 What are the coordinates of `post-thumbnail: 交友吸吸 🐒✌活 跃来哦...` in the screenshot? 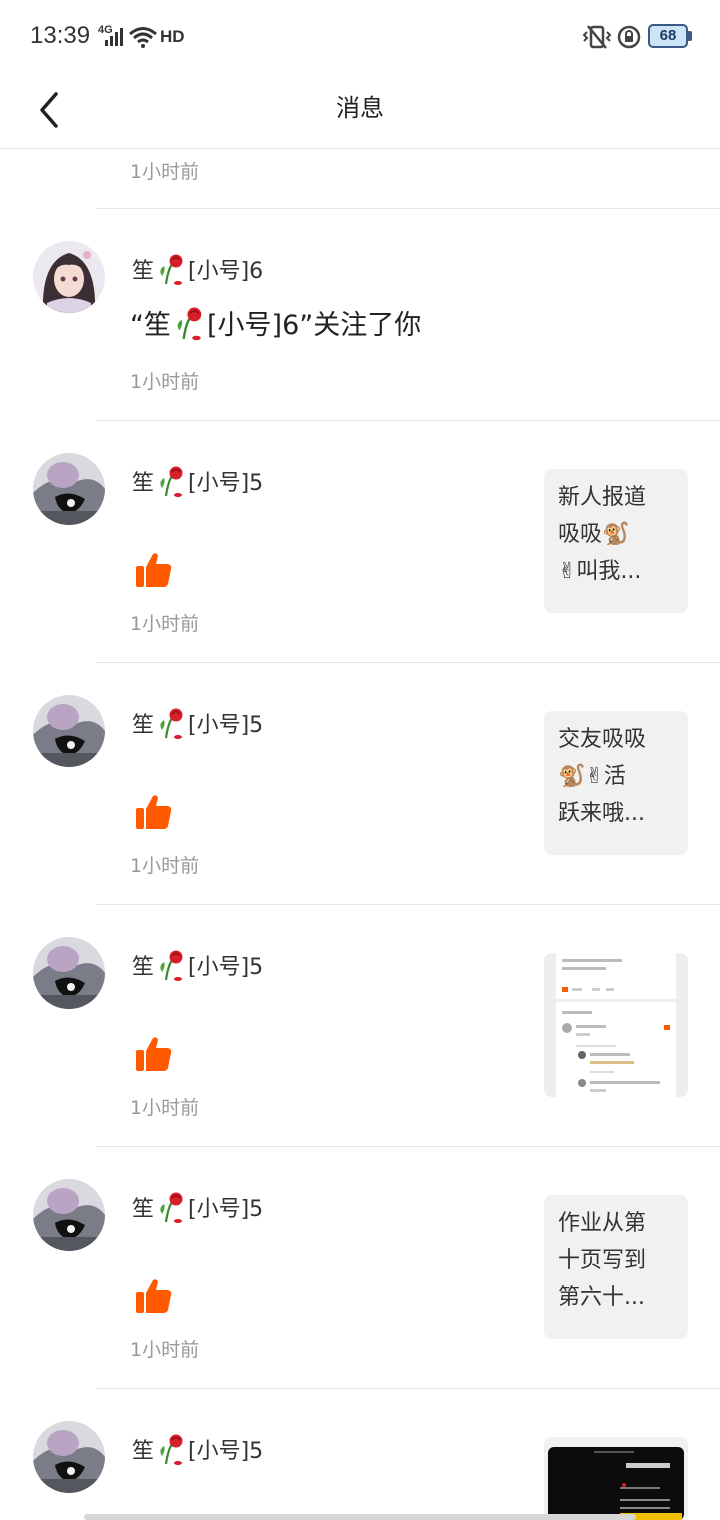 It's located at (616, 783).